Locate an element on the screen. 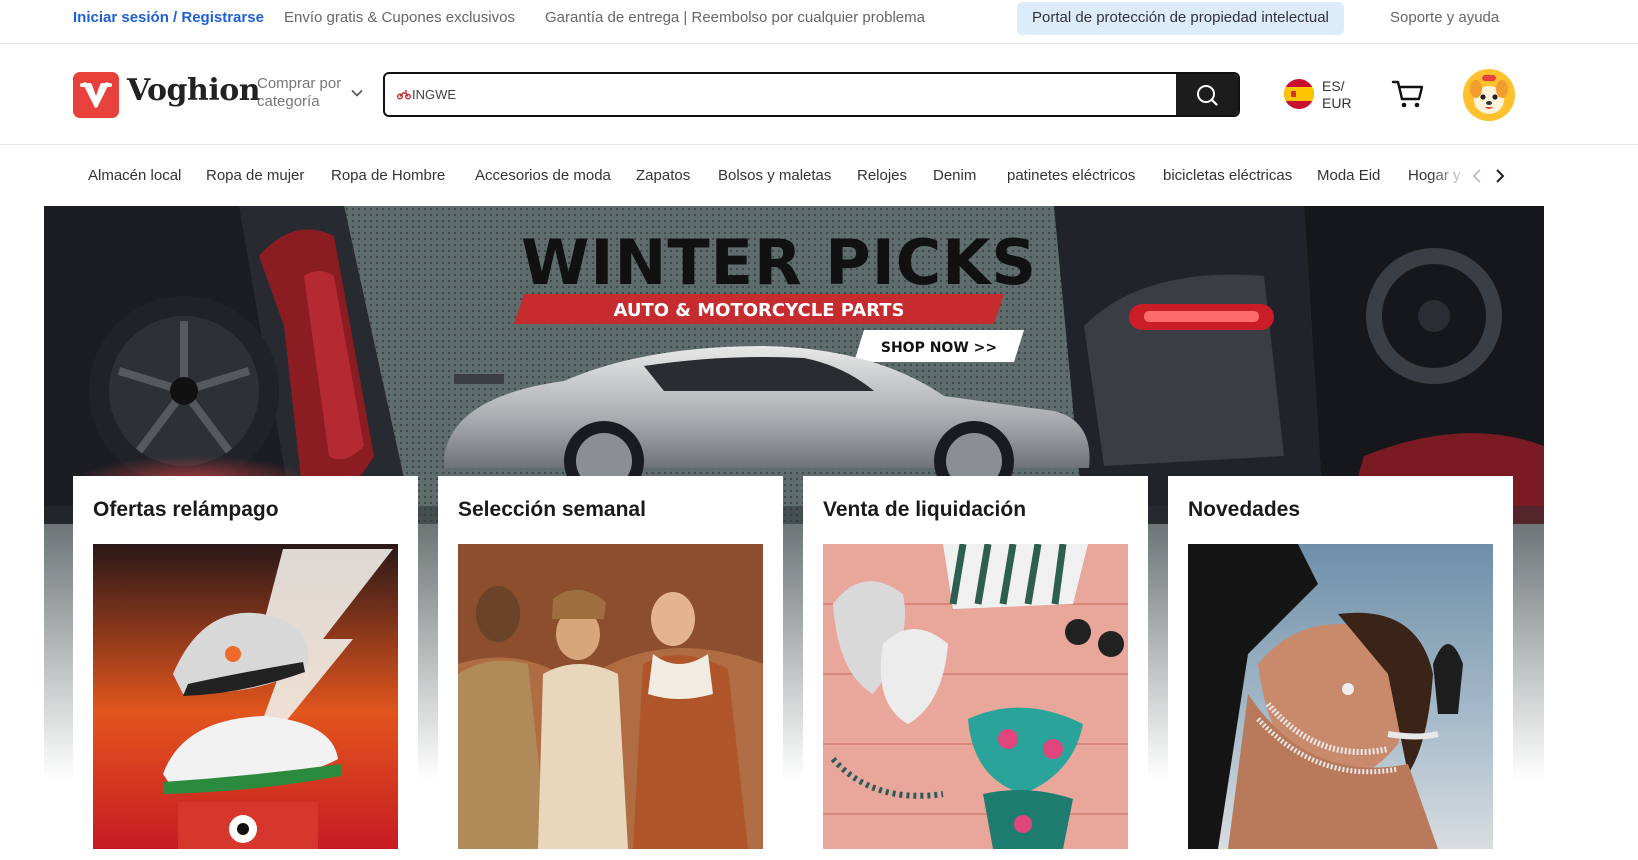 This screenshot has width=1638, height=860. currency-label: EUR is located at coordinates (1337, 103).